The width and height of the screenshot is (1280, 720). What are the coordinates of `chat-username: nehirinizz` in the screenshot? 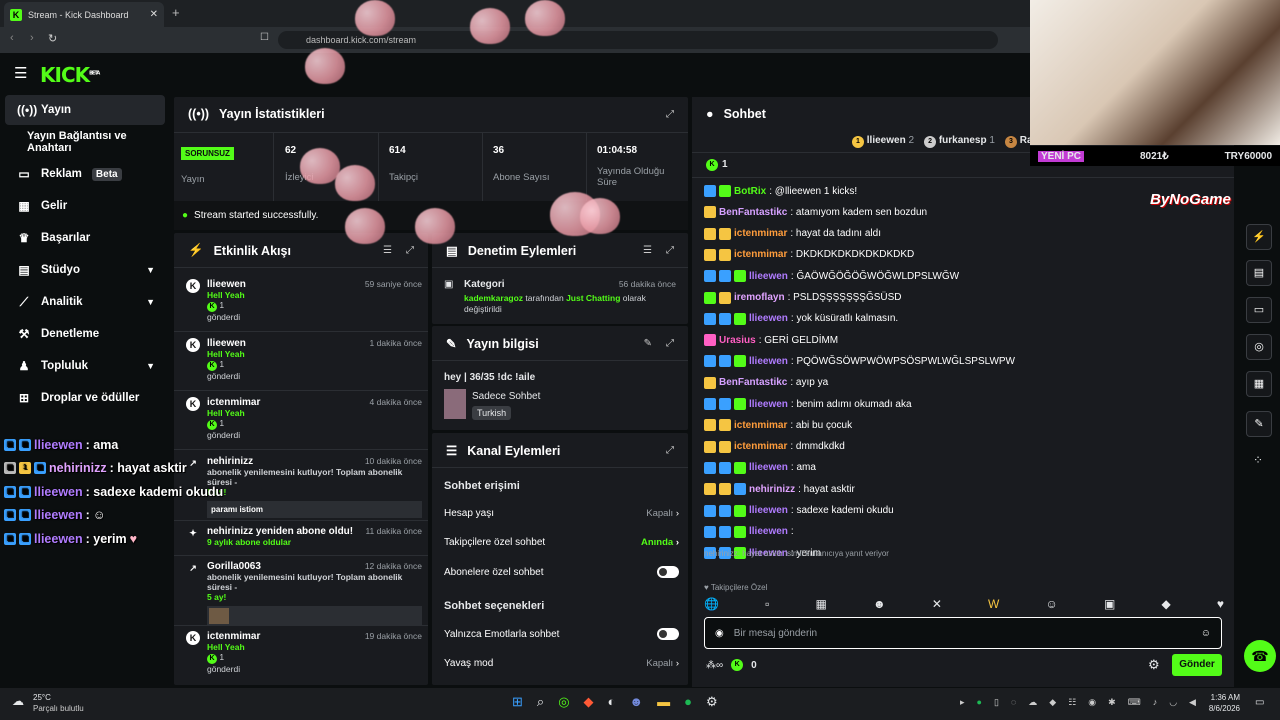 It's located at (772, 489).